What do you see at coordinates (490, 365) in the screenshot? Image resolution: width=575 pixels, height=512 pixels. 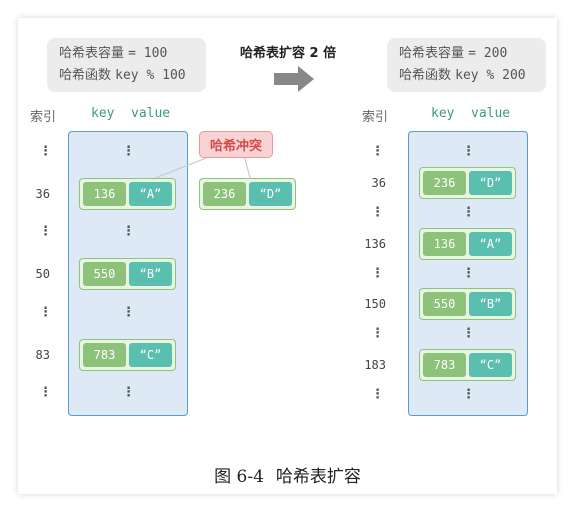 I see `pair-value: “C”` at bounding box center [490, 365].